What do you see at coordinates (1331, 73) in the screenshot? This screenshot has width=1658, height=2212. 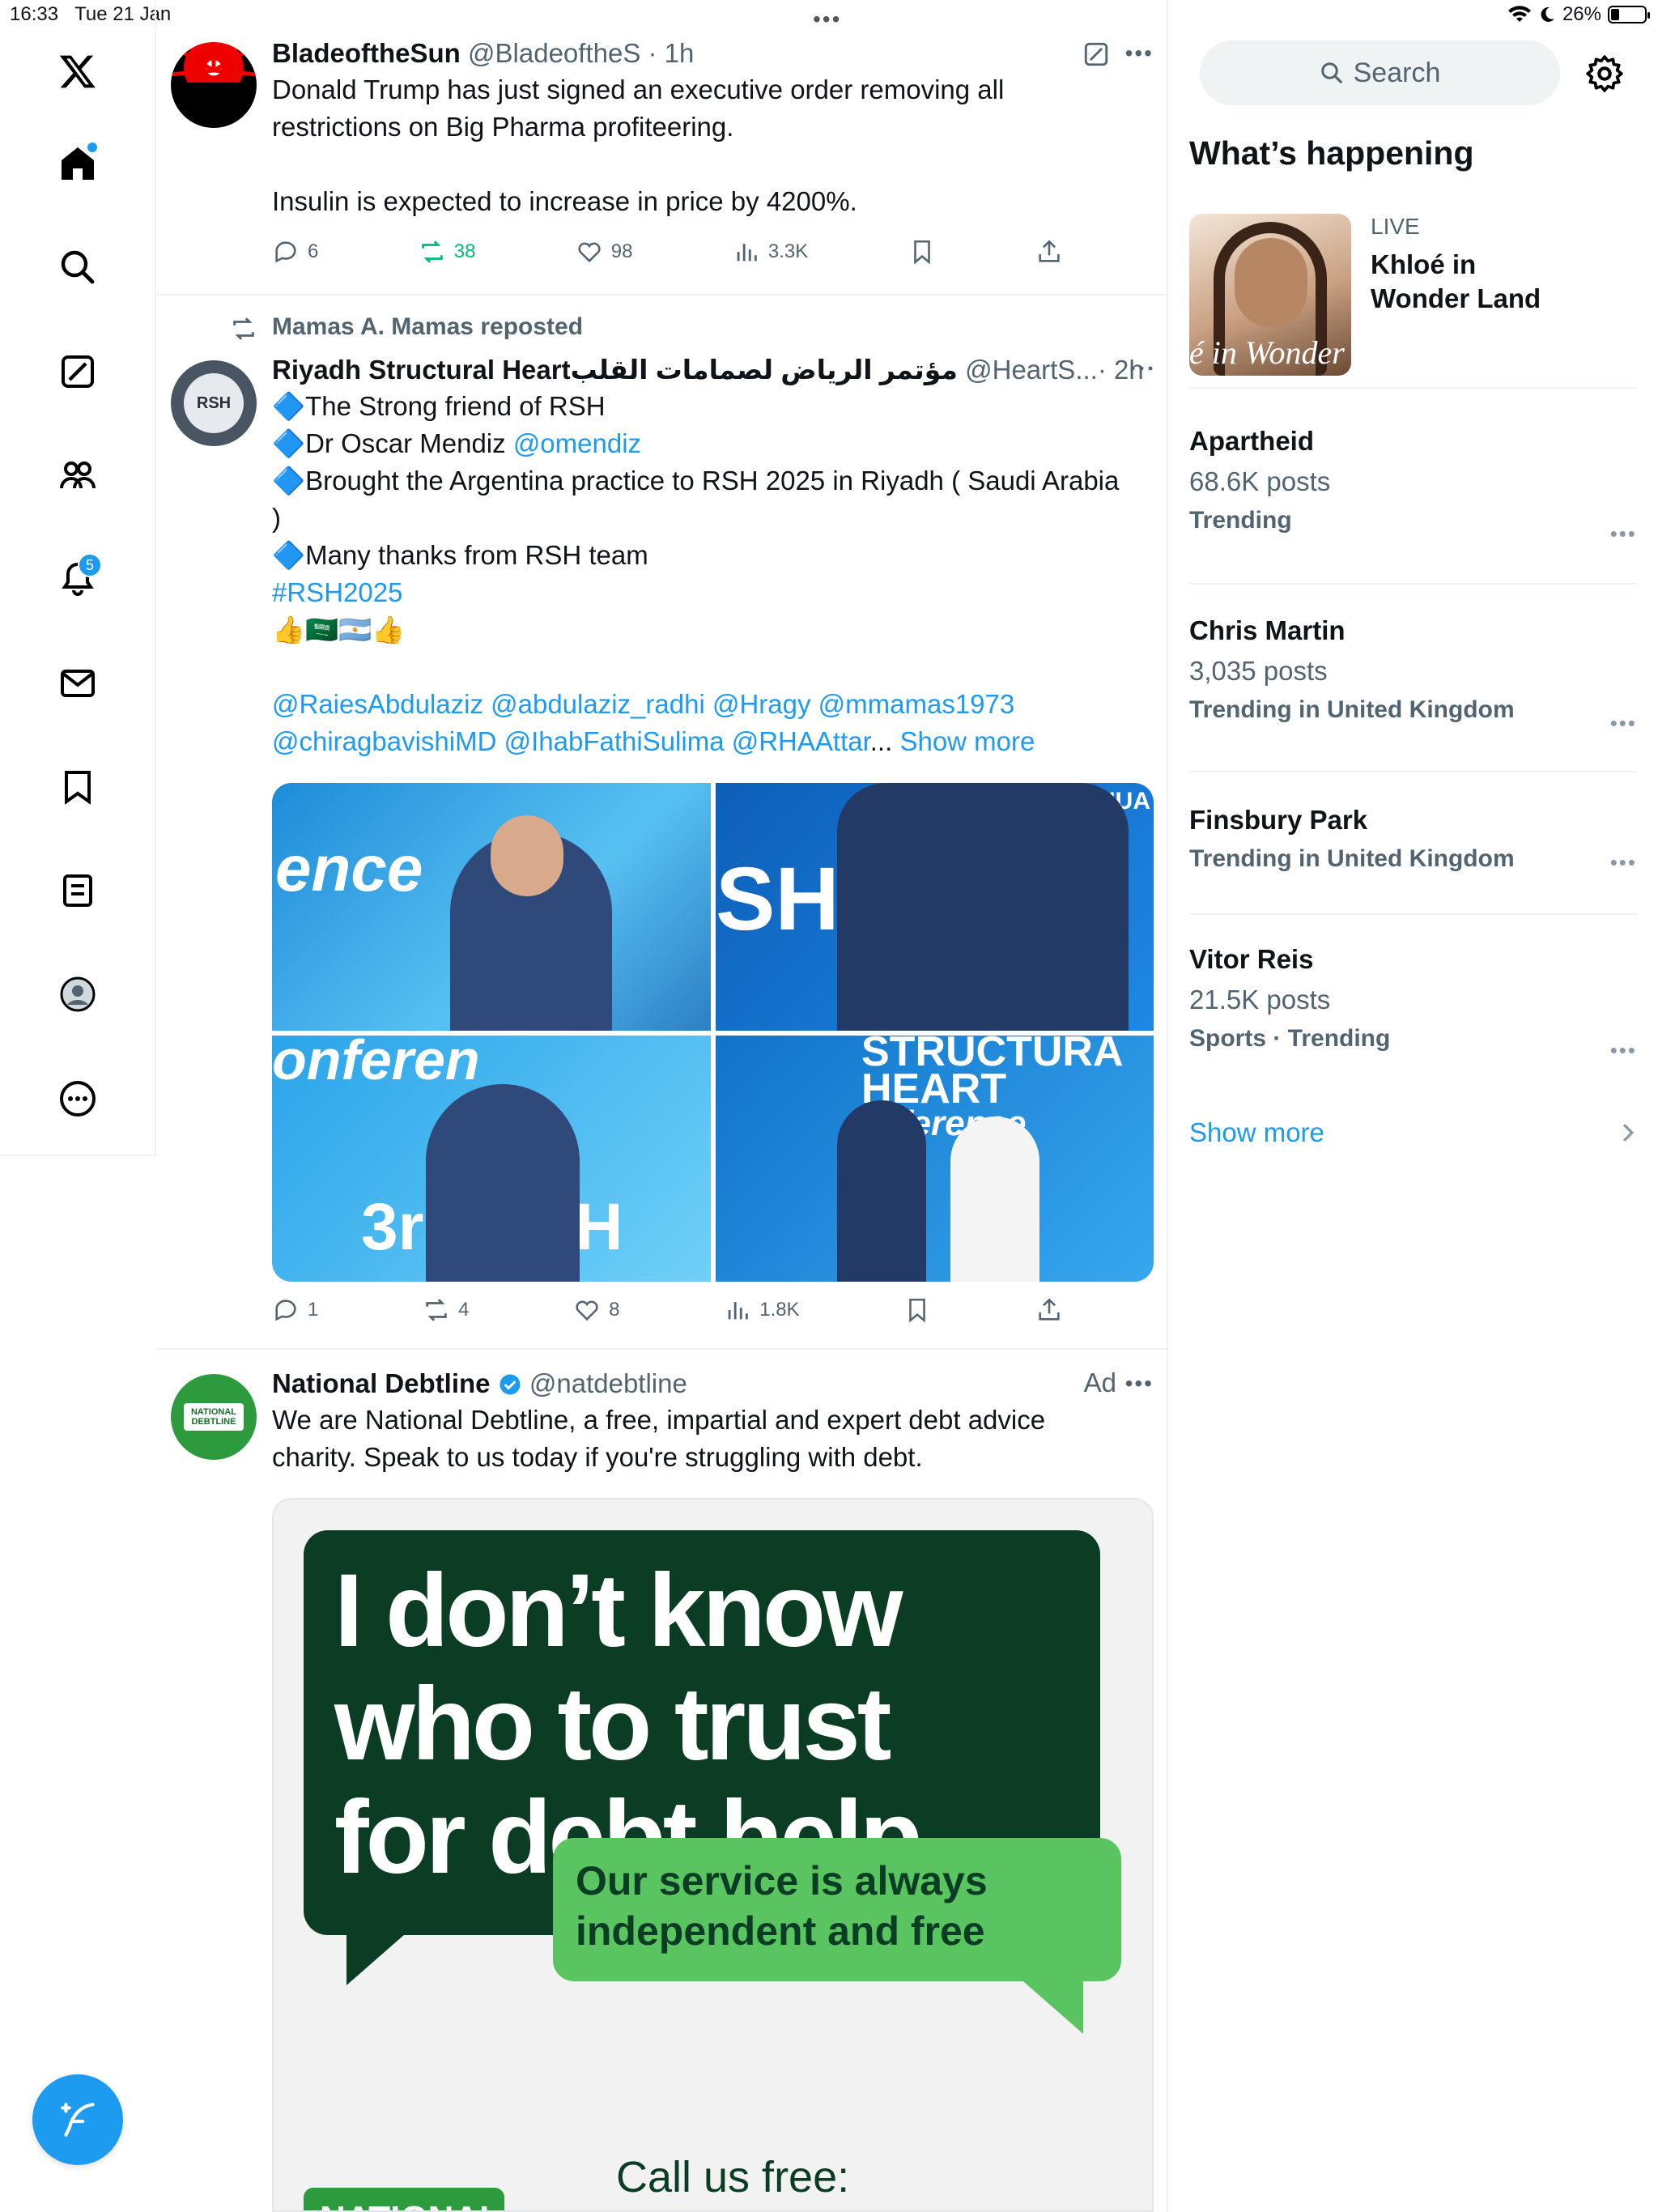 I see `search-icon` at bounding box center [1331, 73].